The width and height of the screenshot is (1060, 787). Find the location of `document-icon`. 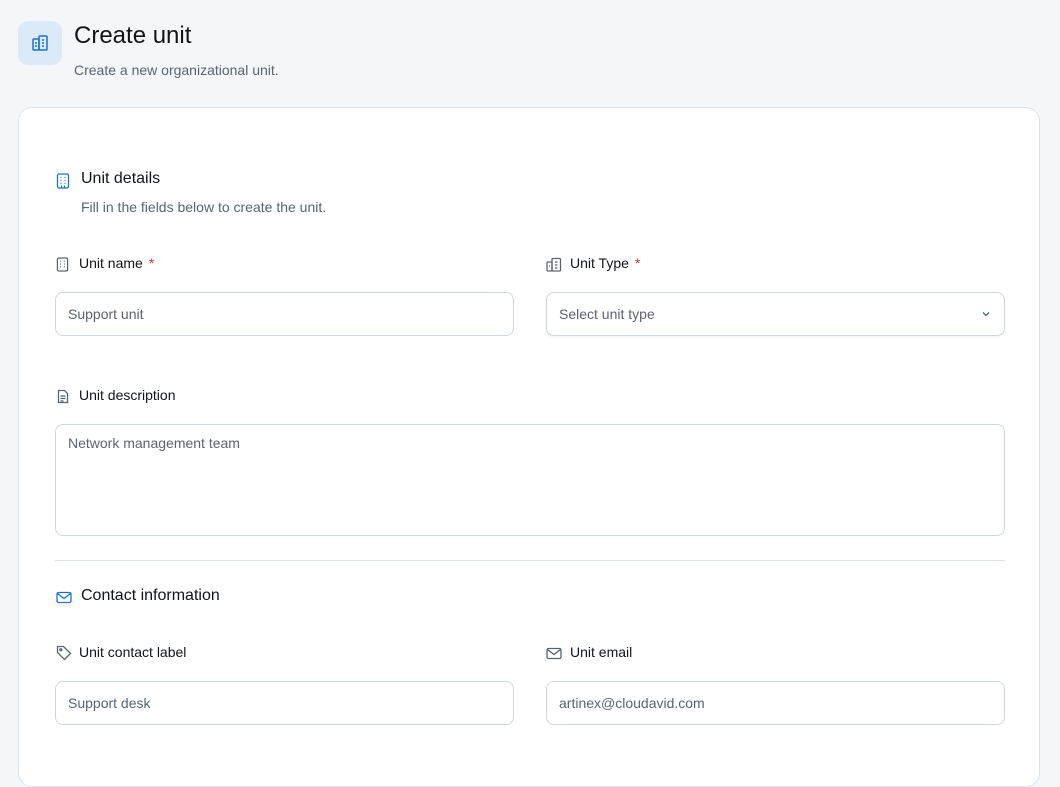

document-icon is located at coordinates (63, 396).